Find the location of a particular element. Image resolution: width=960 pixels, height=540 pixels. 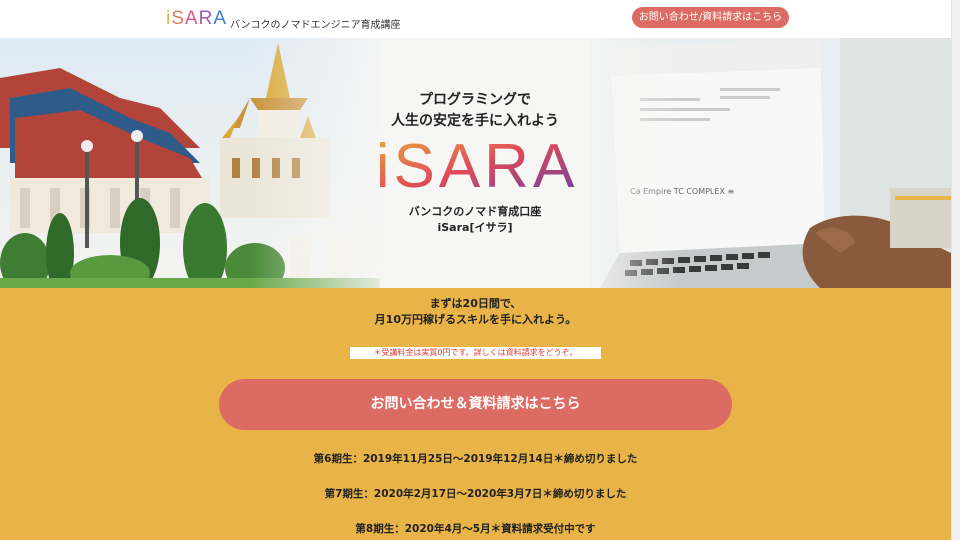

top-bar: iSARA バンコクのノマドエンジニア育成講座 お問い合わせ/資料請求はこちら is located at coordinates (480, 19).